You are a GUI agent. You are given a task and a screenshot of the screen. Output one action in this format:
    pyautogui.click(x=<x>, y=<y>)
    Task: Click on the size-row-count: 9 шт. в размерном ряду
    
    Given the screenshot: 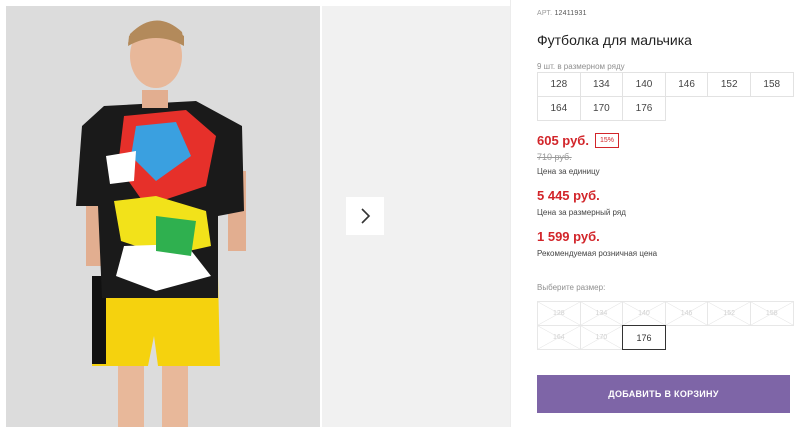 What is the action you would take?
    pyautogui.click(x=581, y=66)
    